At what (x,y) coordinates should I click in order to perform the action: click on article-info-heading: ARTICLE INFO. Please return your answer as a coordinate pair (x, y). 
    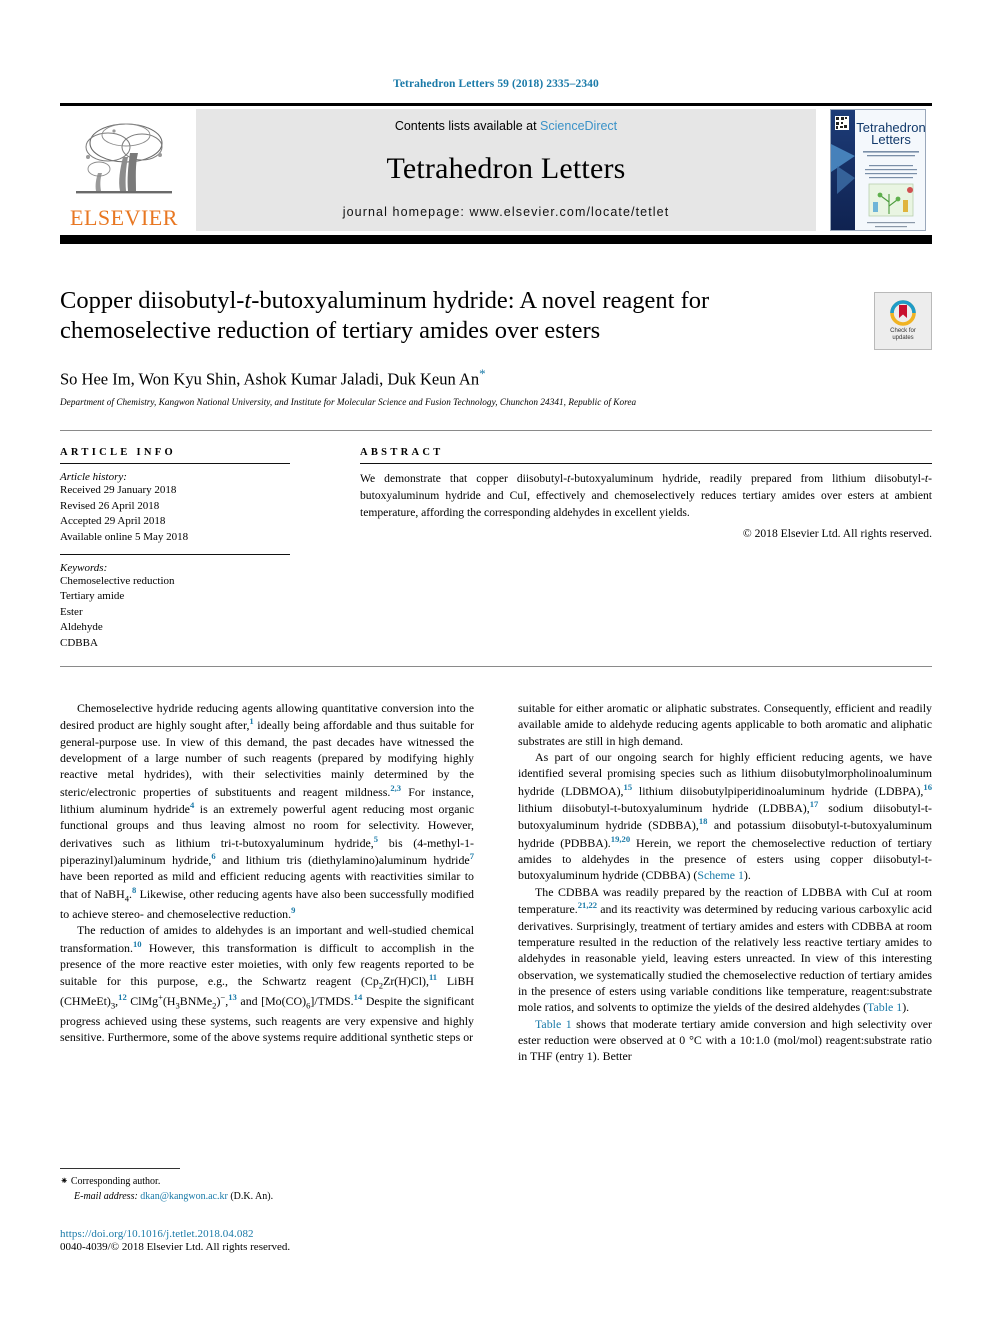
    Looking at the image, I should click on (118, 453).